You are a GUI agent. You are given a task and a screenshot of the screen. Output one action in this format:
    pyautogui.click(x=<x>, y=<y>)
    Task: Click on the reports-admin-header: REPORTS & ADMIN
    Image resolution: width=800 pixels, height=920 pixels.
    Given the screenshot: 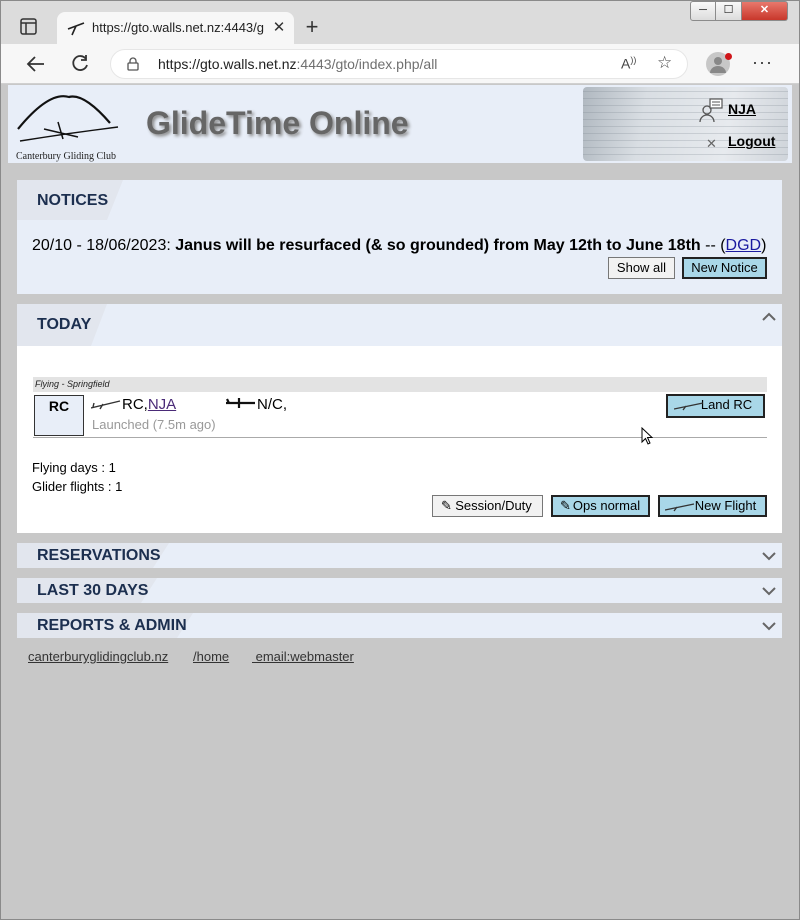 What is the action you would take?
    pyautogui.click(x=399, y=625)
    